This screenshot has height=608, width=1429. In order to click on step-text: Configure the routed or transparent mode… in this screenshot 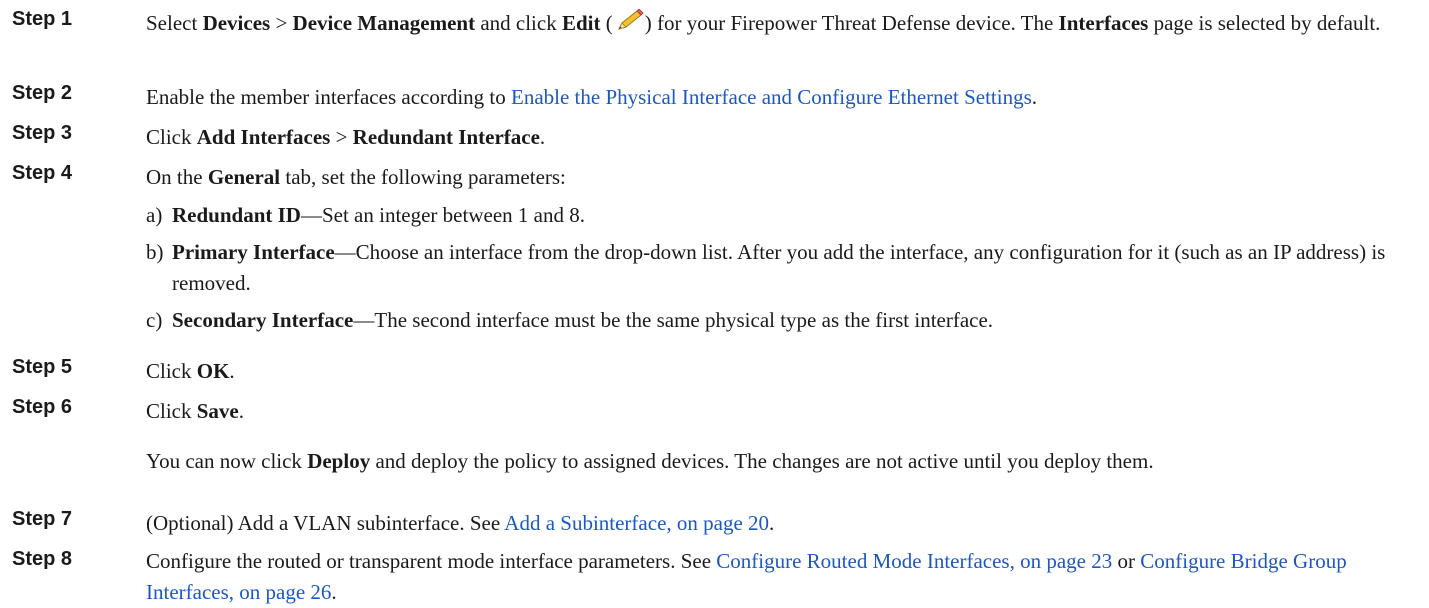, I will do `click(746, 576)`.